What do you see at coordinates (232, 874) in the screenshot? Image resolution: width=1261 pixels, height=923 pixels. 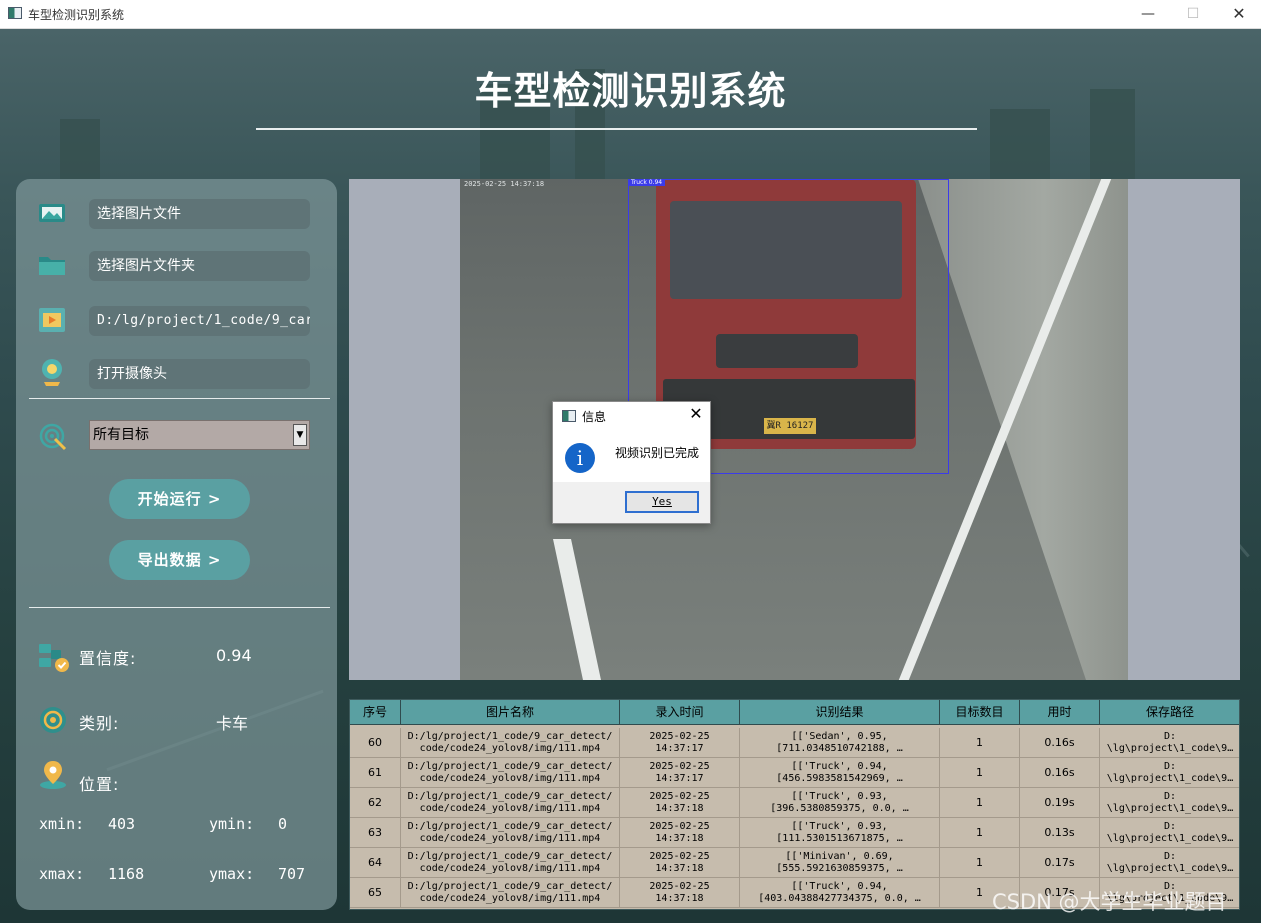 I see `ymax-label: ymax:` at bounding box center [232, 874].